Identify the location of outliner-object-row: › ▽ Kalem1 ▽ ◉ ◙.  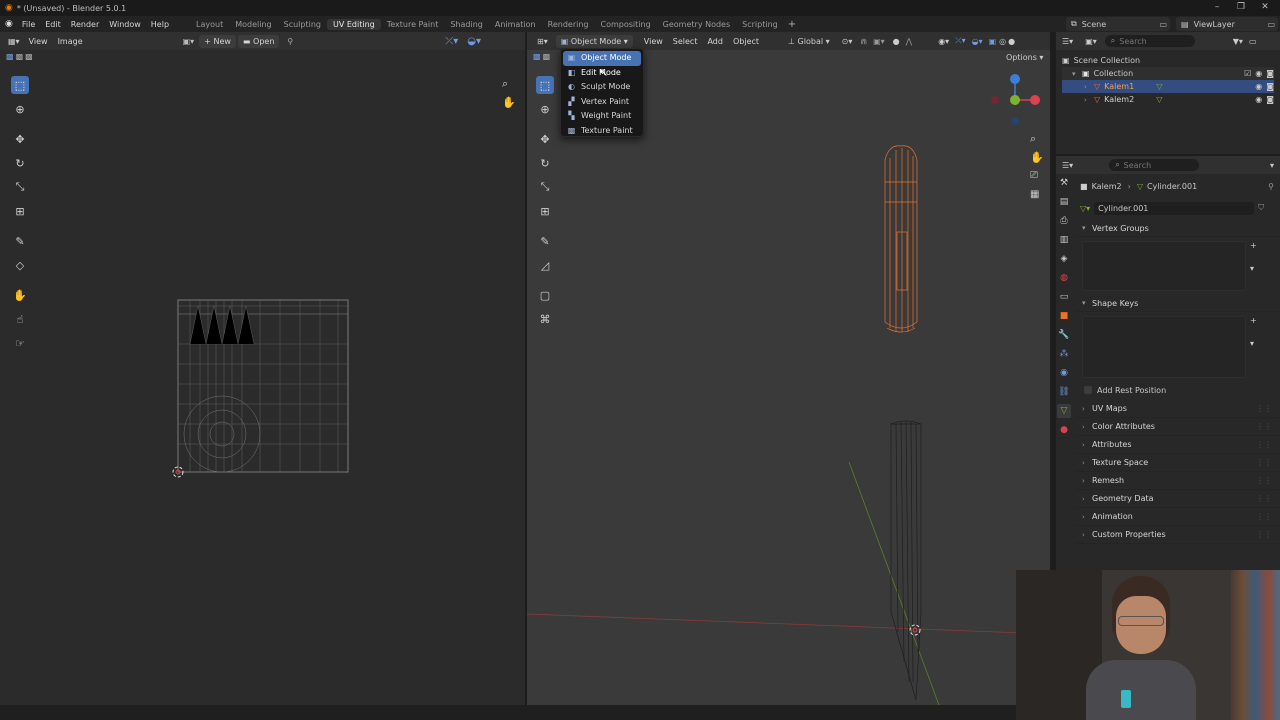
(1168, 86).